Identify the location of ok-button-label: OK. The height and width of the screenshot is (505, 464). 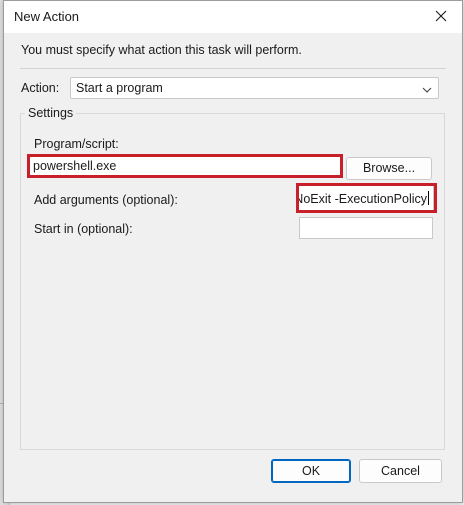
(311, 471).